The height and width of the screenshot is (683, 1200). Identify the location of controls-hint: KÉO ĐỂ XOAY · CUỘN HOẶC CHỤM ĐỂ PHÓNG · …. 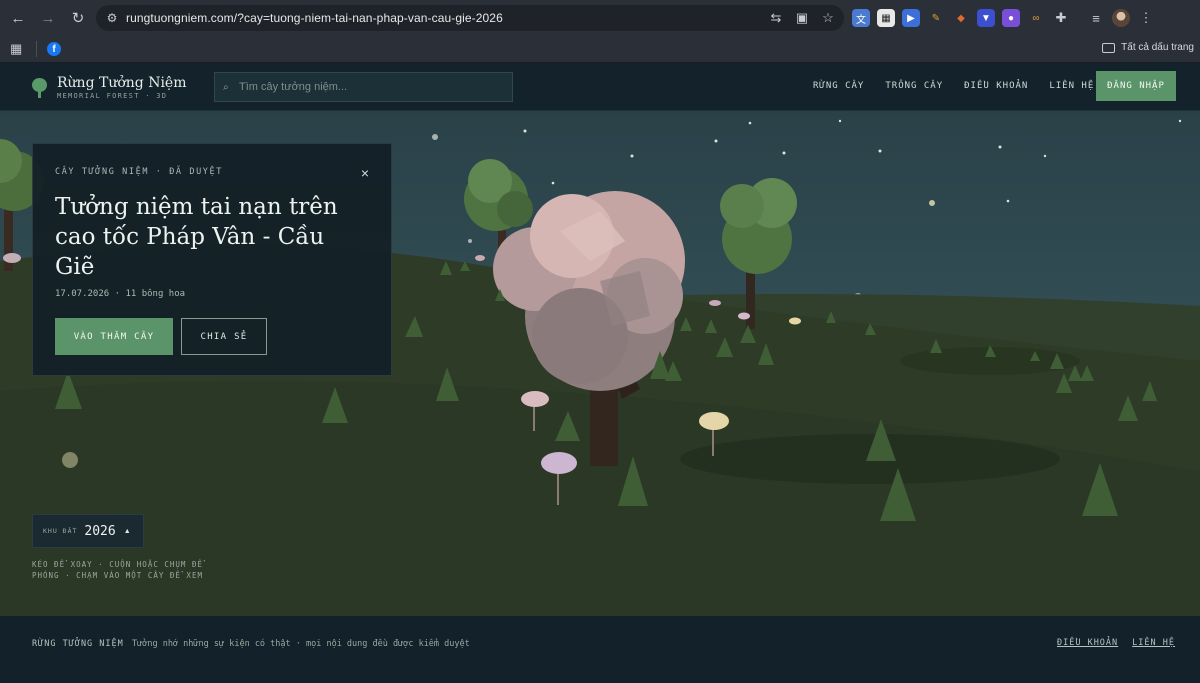
(117, 570).